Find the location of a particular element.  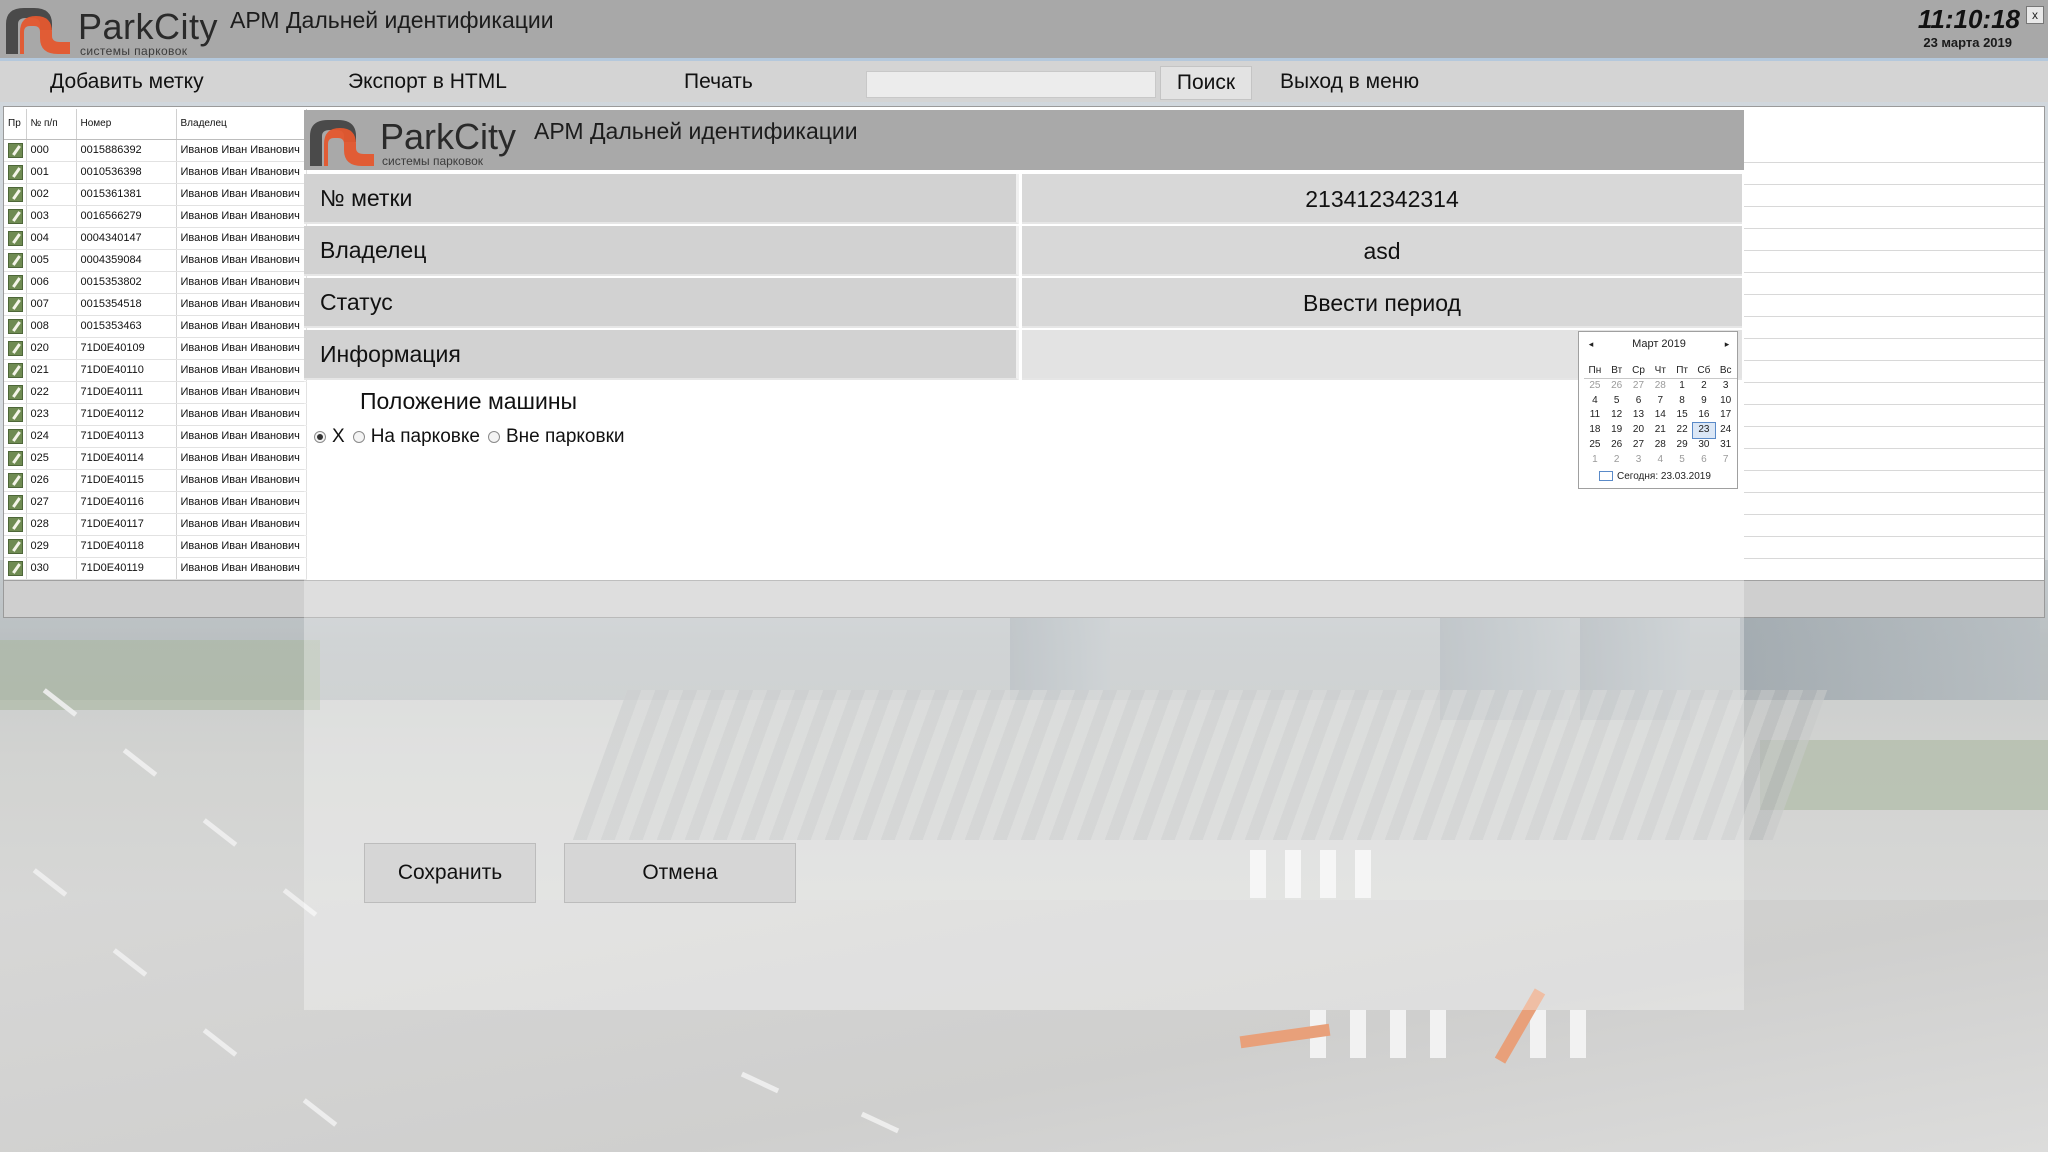

add-tag-button: Добавить метку is located at coordinates (127, 82).